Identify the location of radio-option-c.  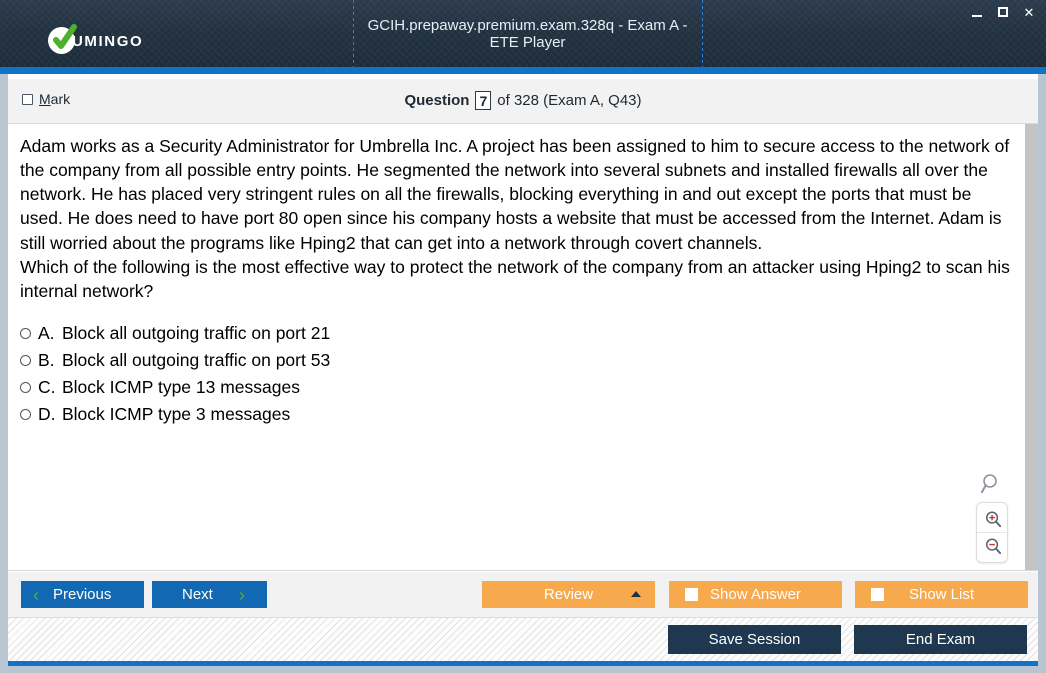
(25, 387).